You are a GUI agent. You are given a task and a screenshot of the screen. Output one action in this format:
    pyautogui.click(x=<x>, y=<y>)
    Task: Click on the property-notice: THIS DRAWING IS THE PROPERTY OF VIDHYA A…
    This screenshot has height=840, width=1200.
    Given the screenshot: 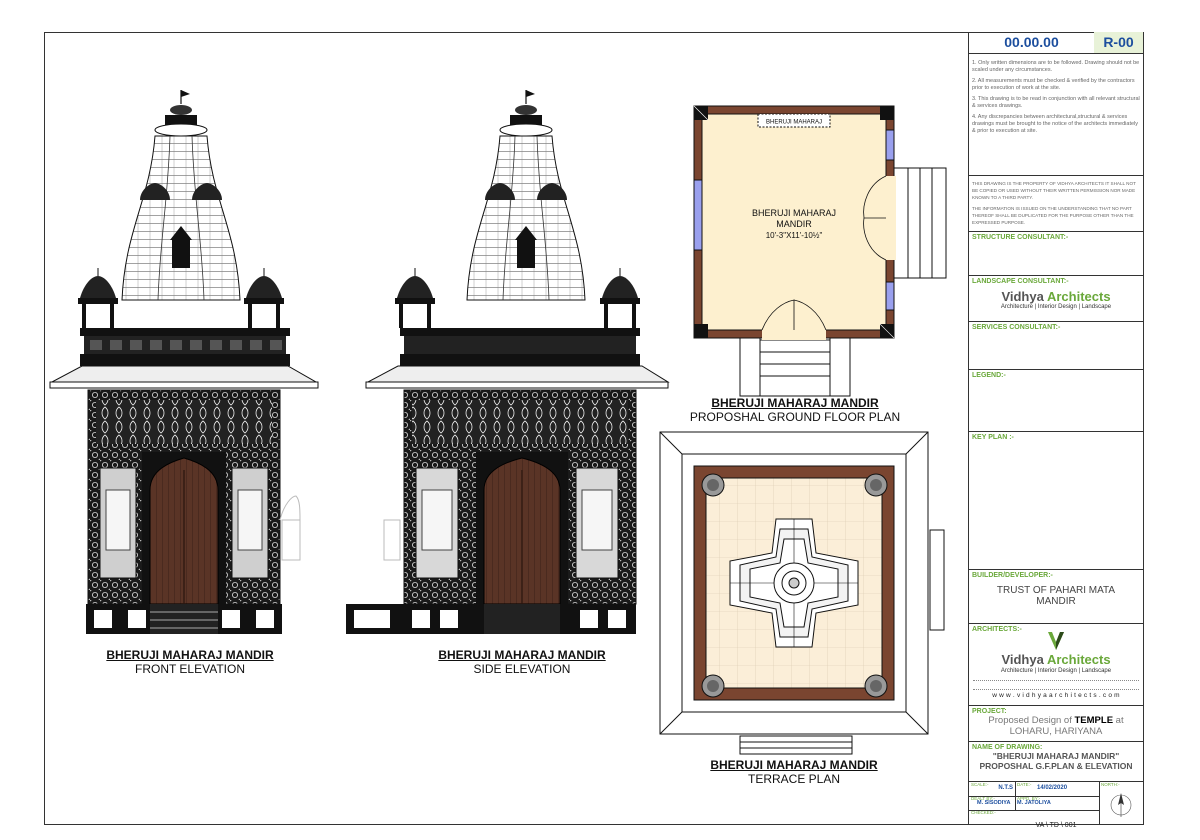 What is the action you would take?
    pyautogui.click(x=1056, y=204)
    